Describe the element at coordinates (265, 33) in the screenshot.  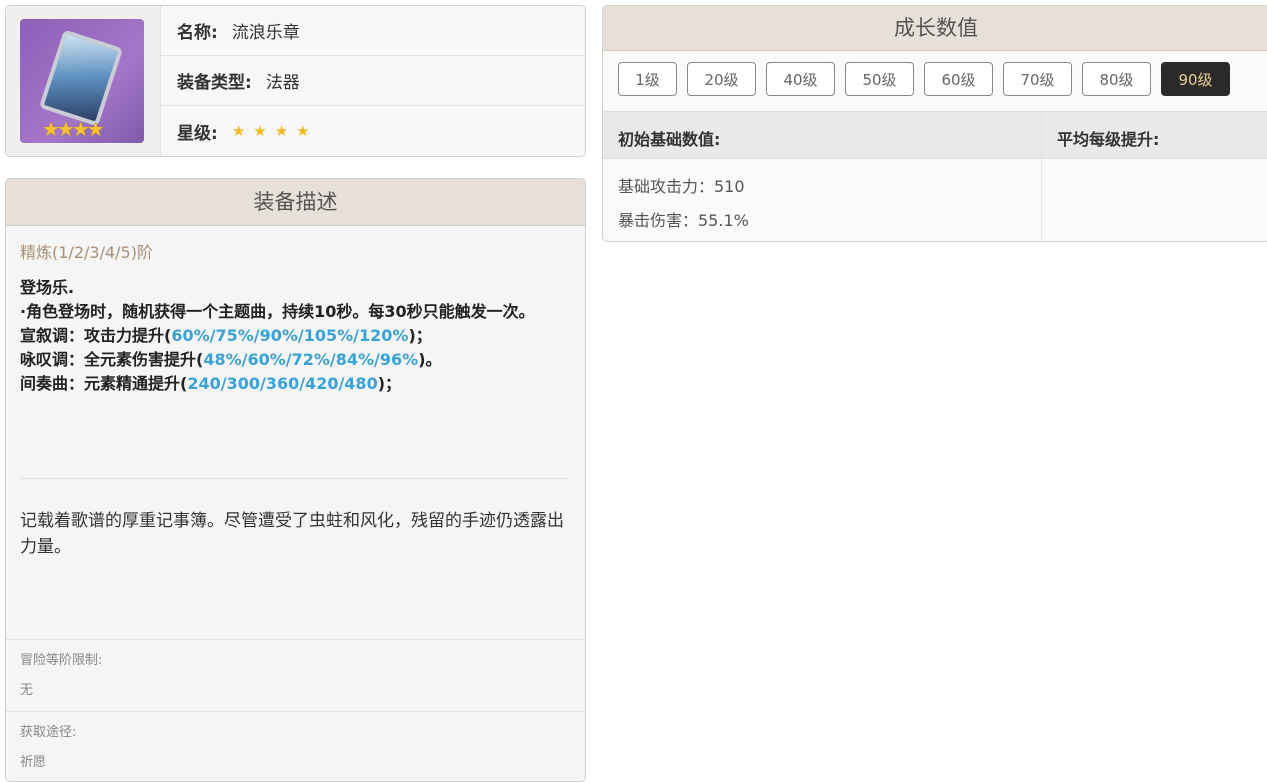
I see `weapon-name: 流浪乐章` at that location.